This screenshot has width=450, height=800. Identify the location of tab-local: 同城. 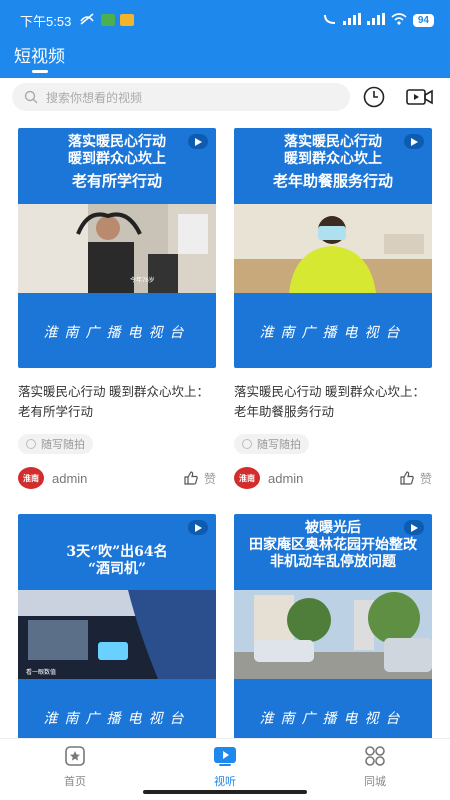
(375, 766).